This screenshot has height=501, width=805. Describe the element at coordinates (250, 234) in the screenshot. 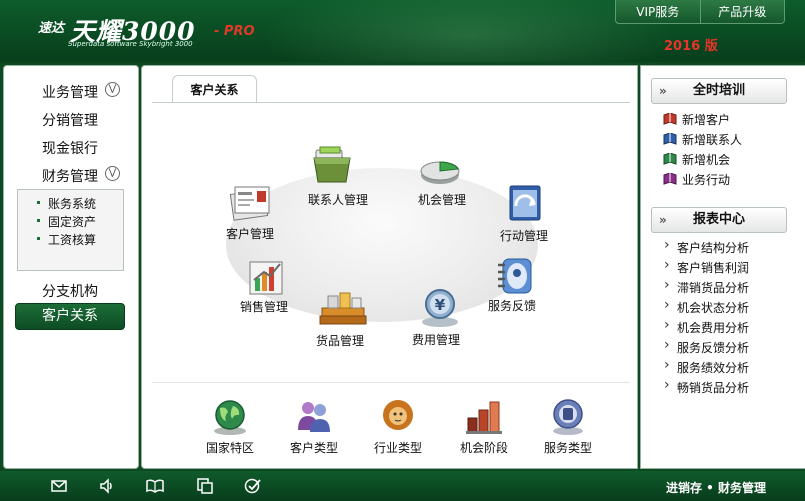

I see `module-customers-label: 客户管理` at that location.